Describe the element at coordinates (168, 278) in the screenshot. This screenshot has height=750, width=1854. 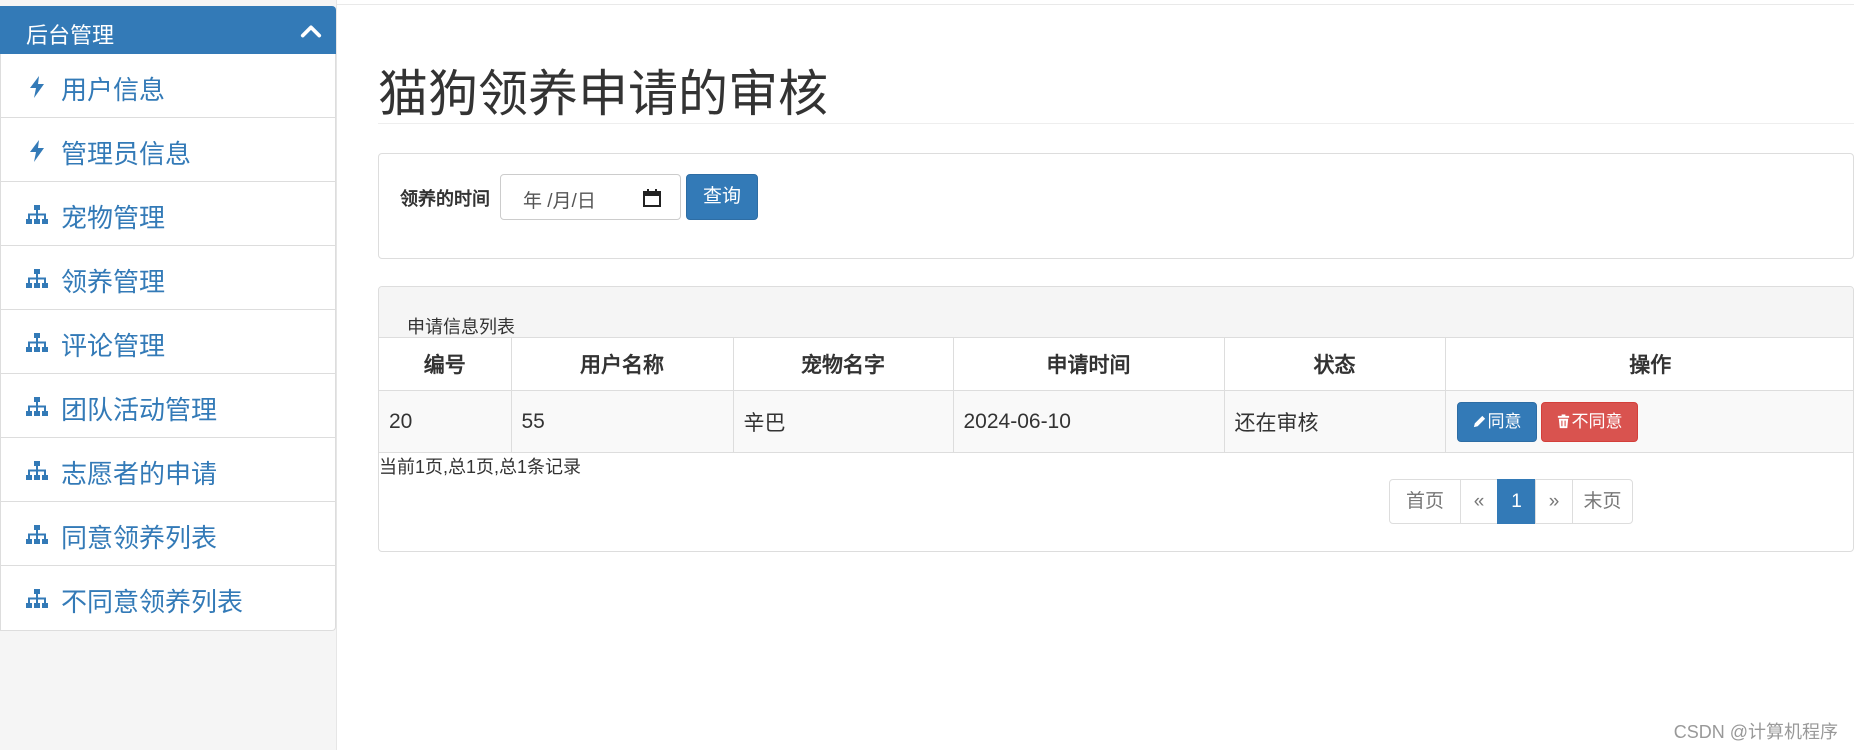
I see `sidebar-item-adoption-management: 领养管理` at that location.